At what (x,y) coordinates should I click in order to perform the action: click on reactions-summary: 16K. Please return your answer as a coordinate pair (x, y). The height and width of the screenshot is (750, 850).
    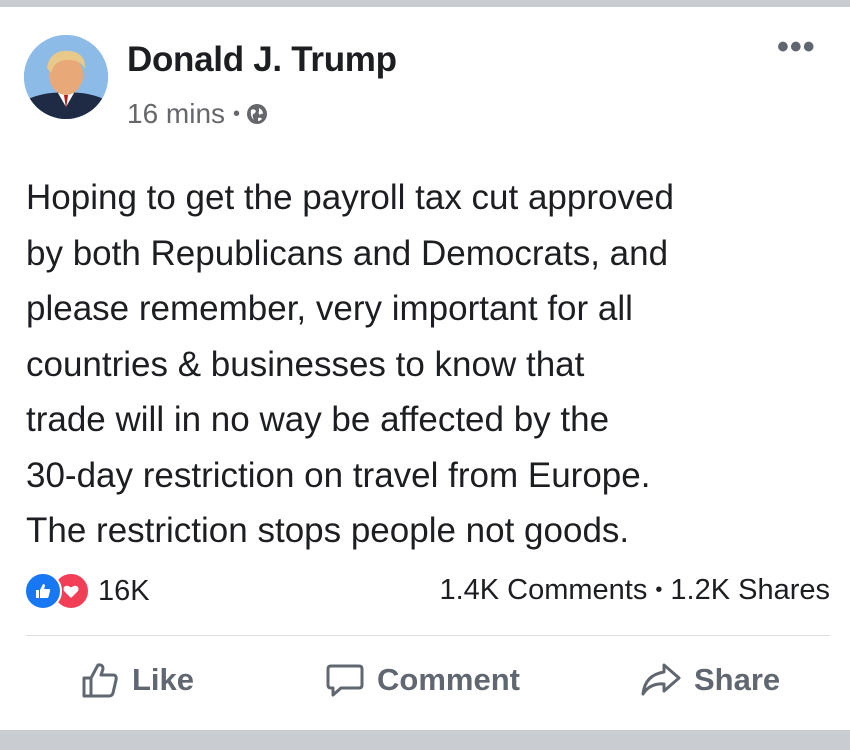
    Looking at the image, I should click on (87, 591).